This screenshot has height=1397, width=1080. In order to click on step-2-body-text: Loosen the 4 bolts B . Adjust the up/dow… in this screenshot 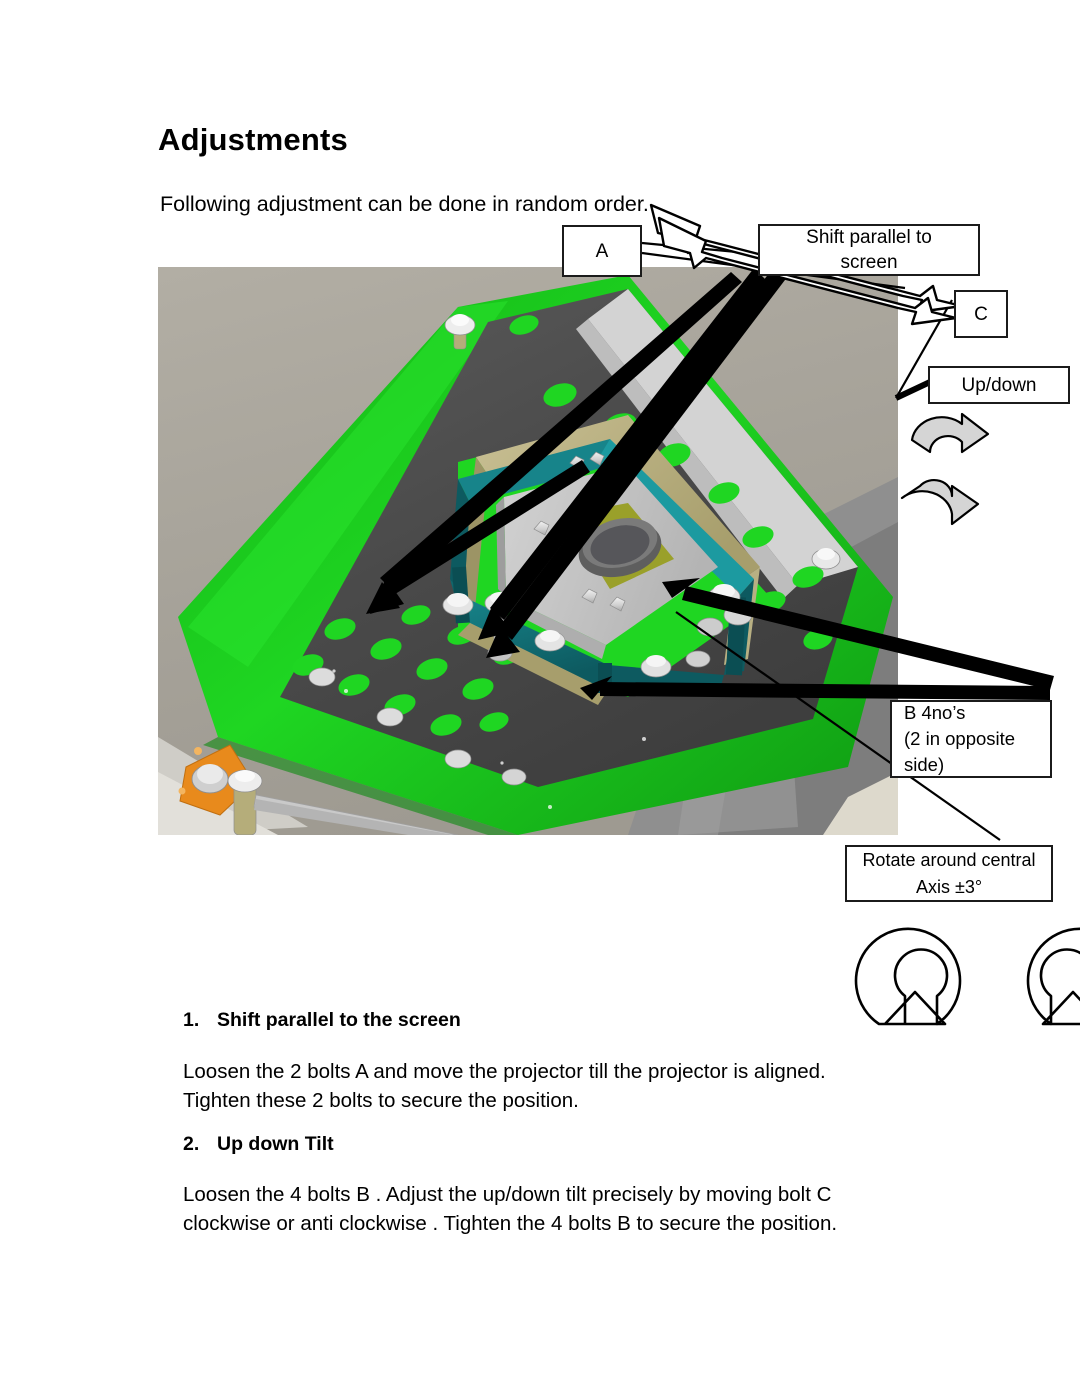, I will do `click(510, 1209)`.